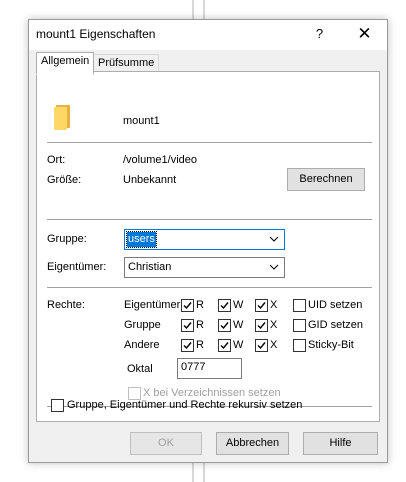 This screenshot has width=406, height=482. Describe the element at coordinates (331, 345) in the screenshot. I see `sticky-bit-label: Sticky-Bit` at that location.